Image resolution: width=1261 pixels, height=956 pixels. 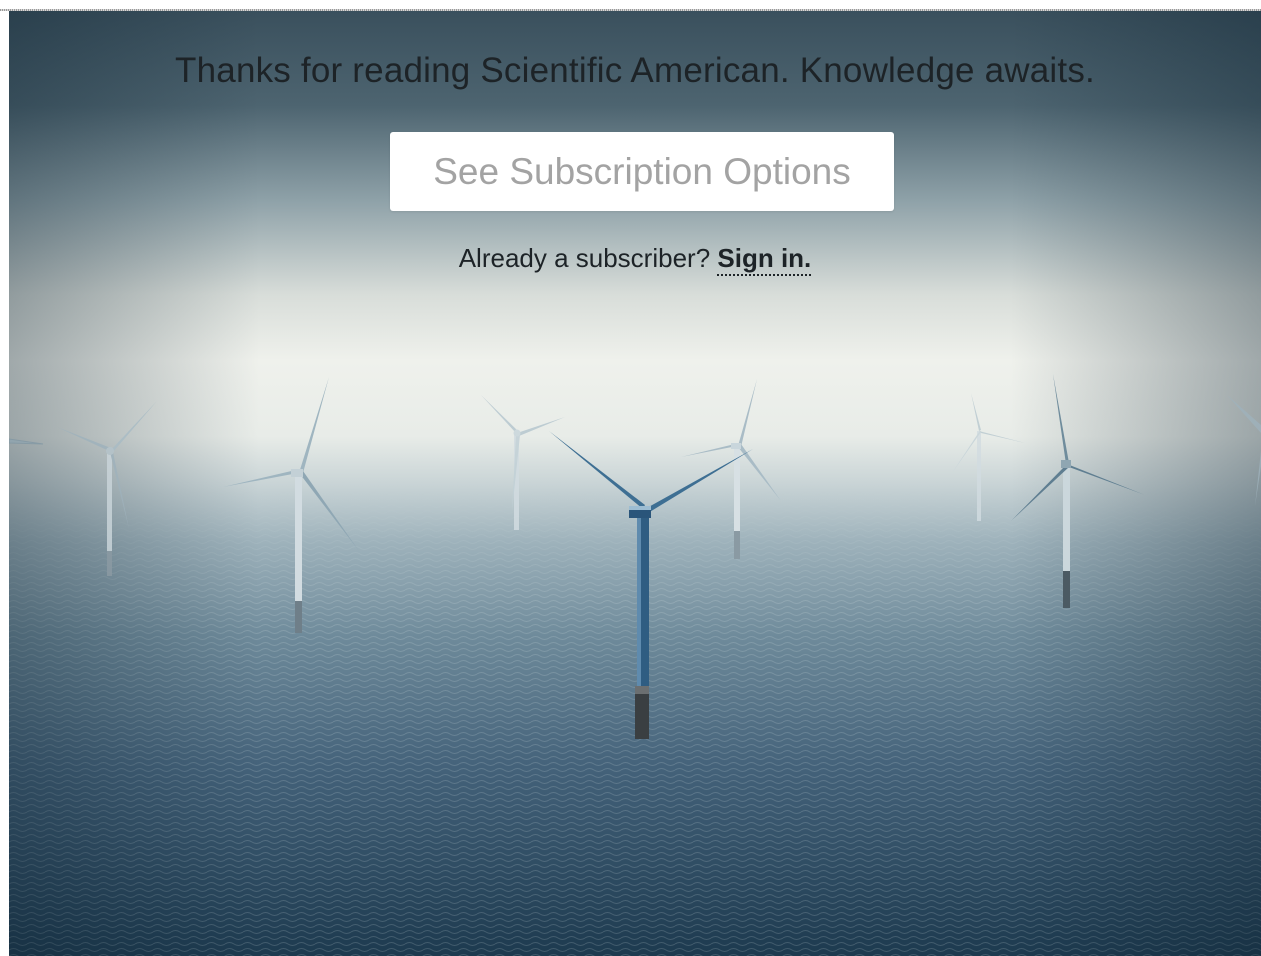 I want to click on signin-link: Sign in., so click(x=764, y=259).